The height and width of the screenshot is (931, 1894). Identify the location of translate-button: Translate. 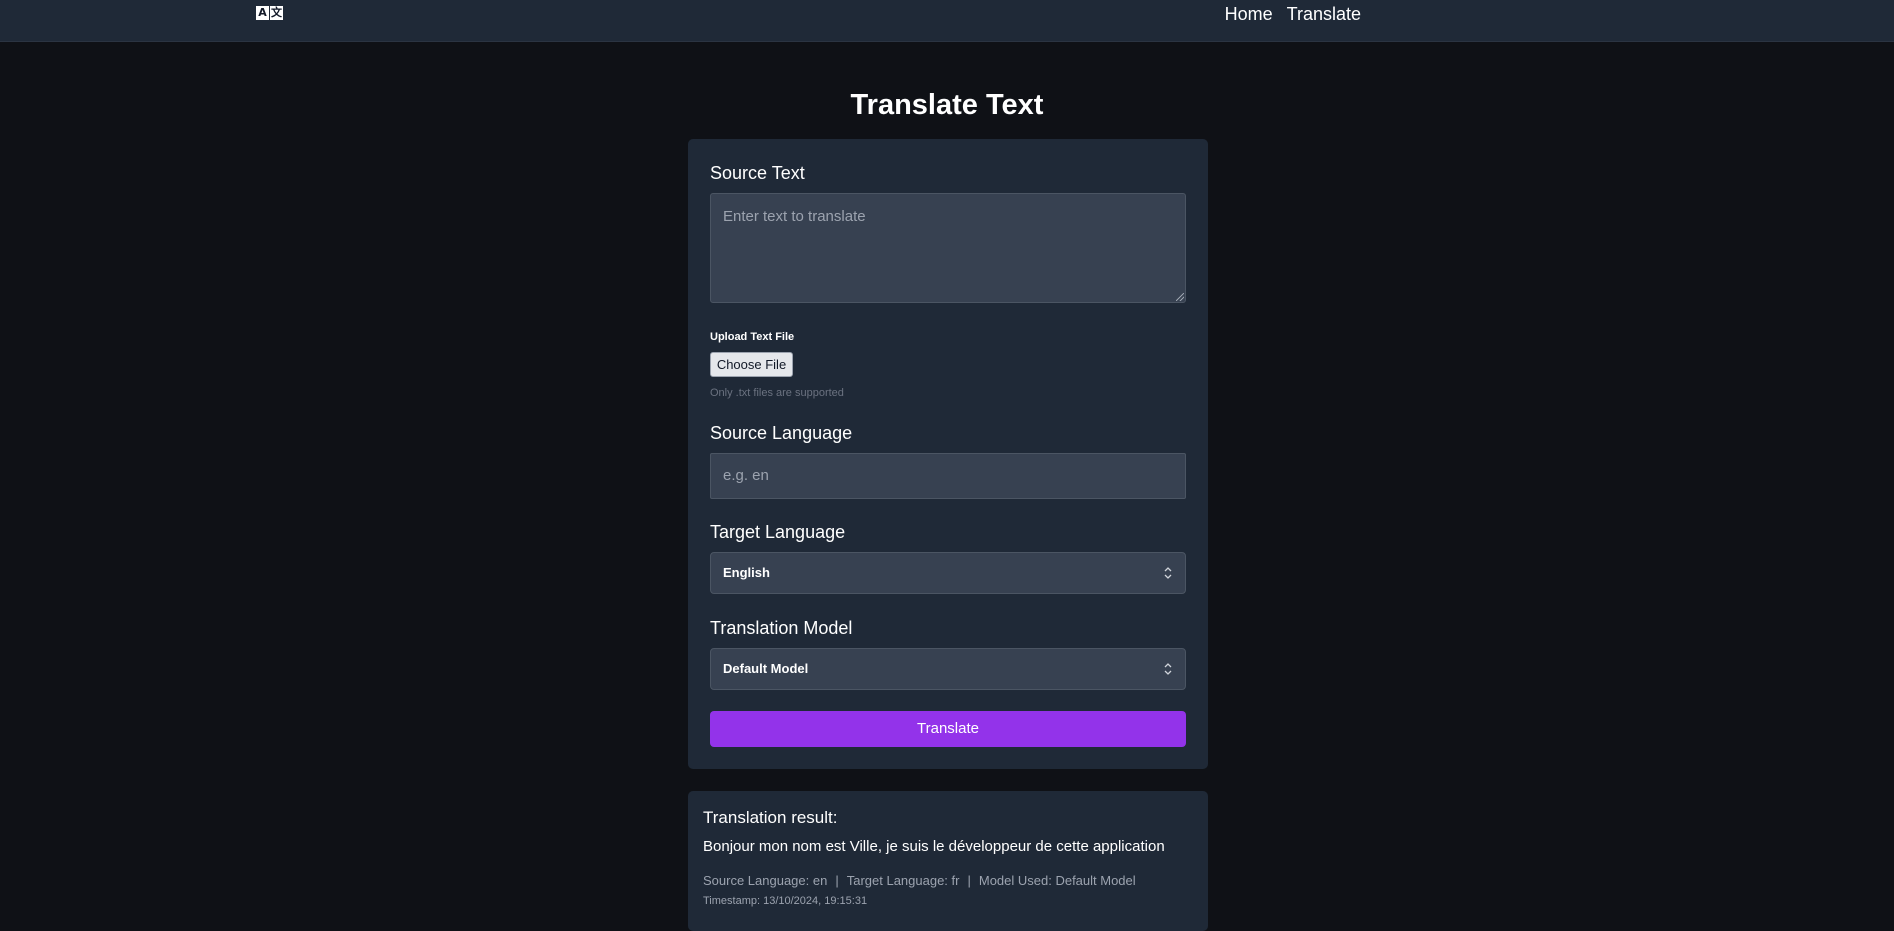
(948, 729).